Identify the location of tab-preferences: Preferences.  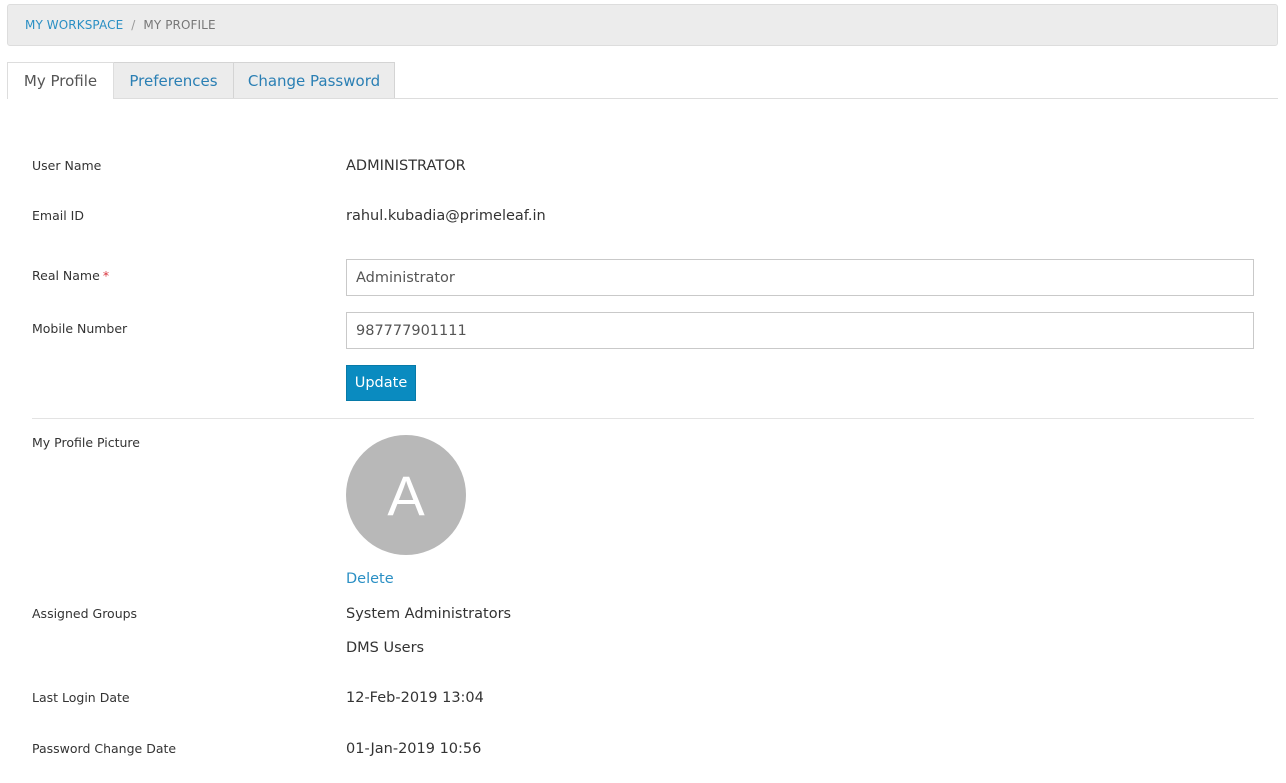
(173, 80).